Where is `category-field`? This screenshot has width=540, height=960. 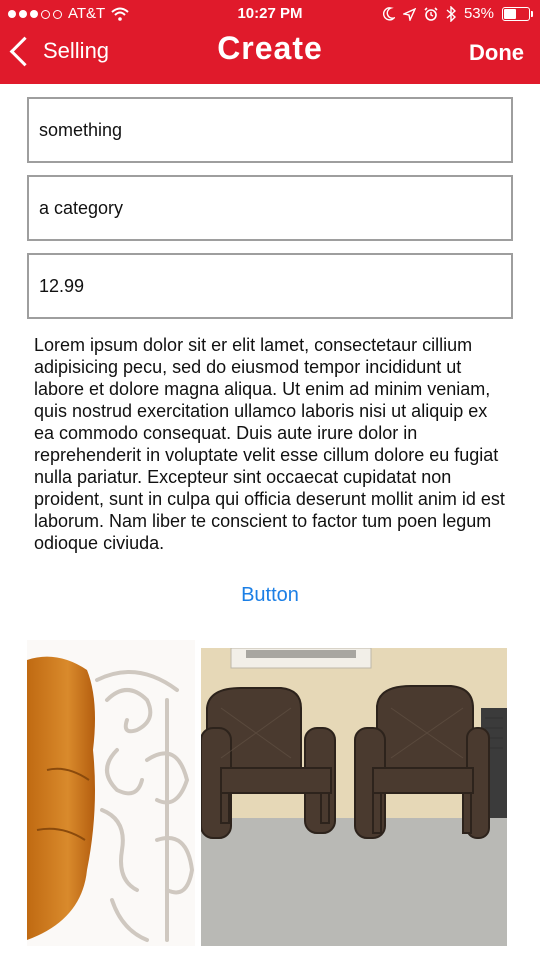 category-field is located at coordinates (270, 208).